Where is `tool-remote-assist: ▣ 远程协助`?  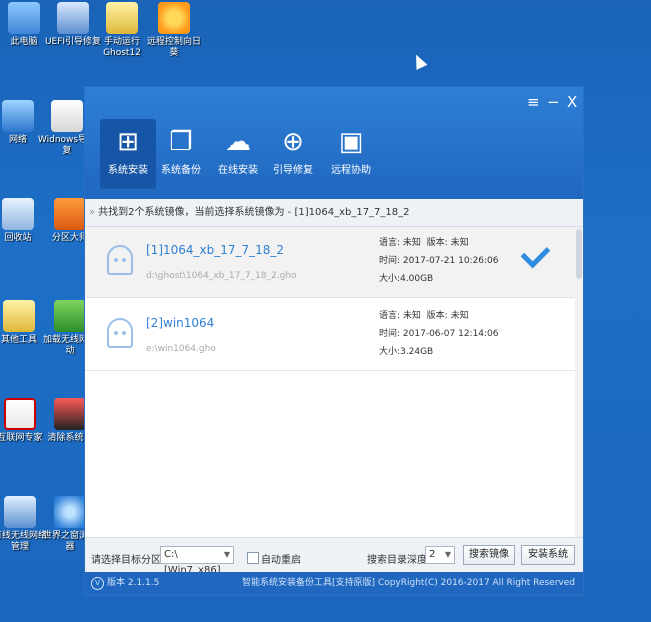
tool-remote-assist: ▣ 远程协助 is located at coordinates (351, 154).